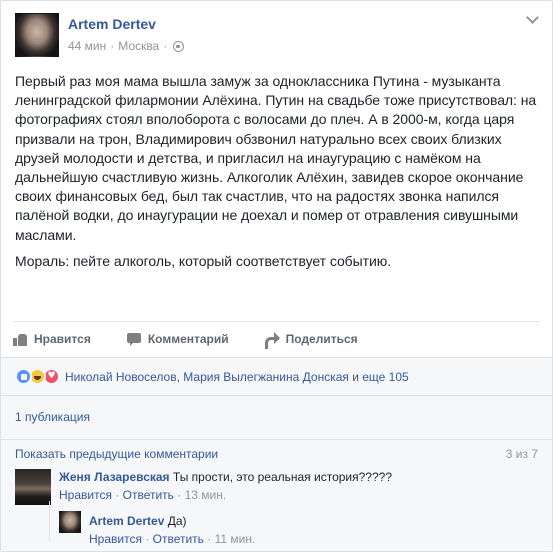 The image size is (553, 552). I want to click on reactor-link: Николай Новоселов, so click(121, 377).